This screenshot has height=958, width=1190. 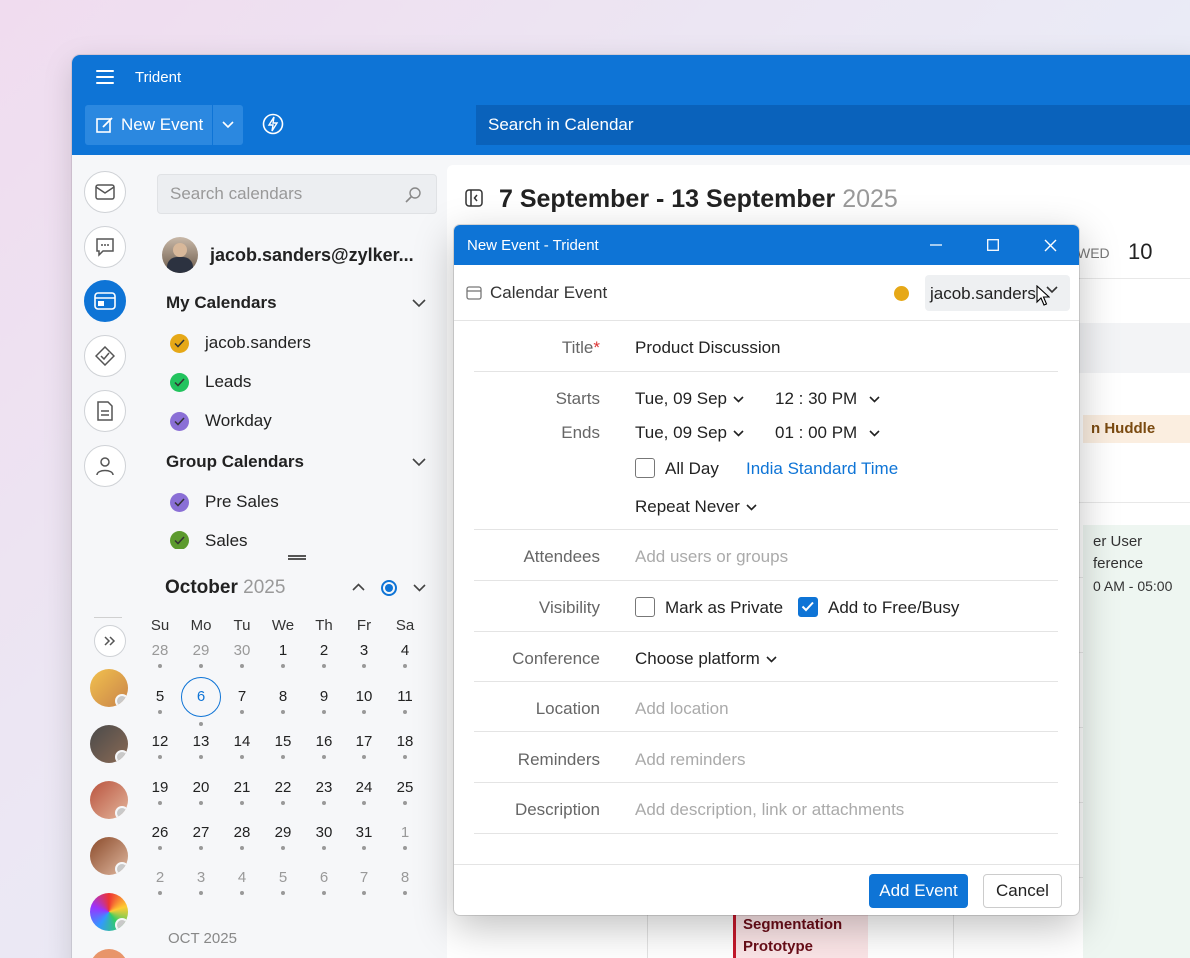 What do you see at coordinates (297, 194) in the screenshot?
I see `search-calendars-input: Search calendars` at bounding box center [297, 194].